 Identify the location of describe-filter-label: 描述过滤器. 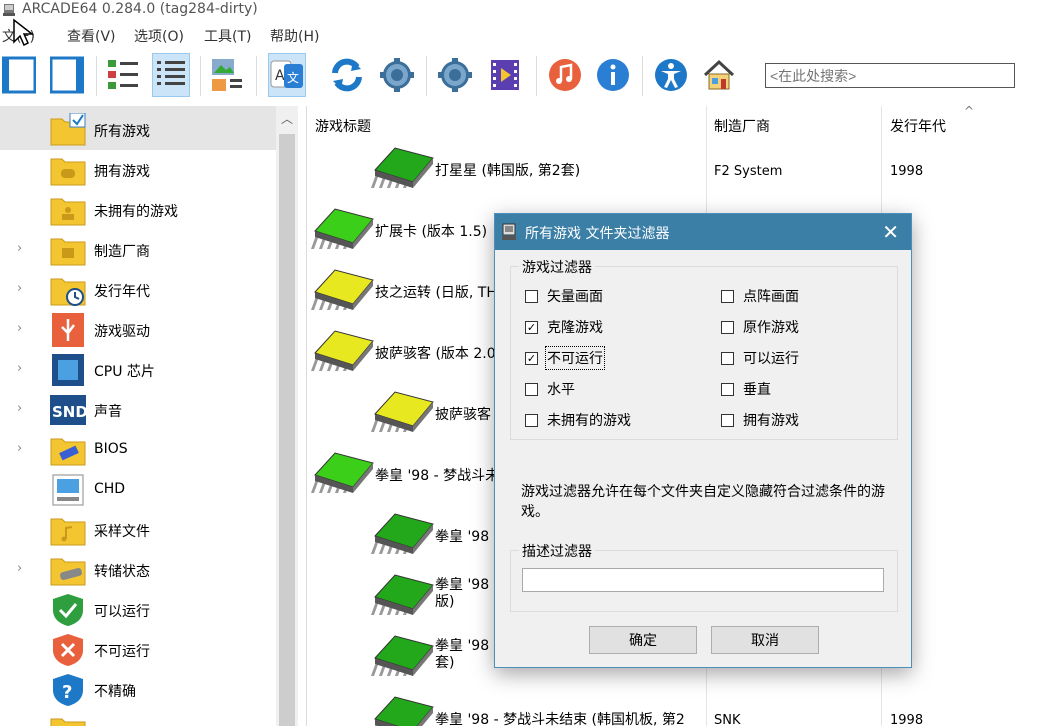
(557, 551).